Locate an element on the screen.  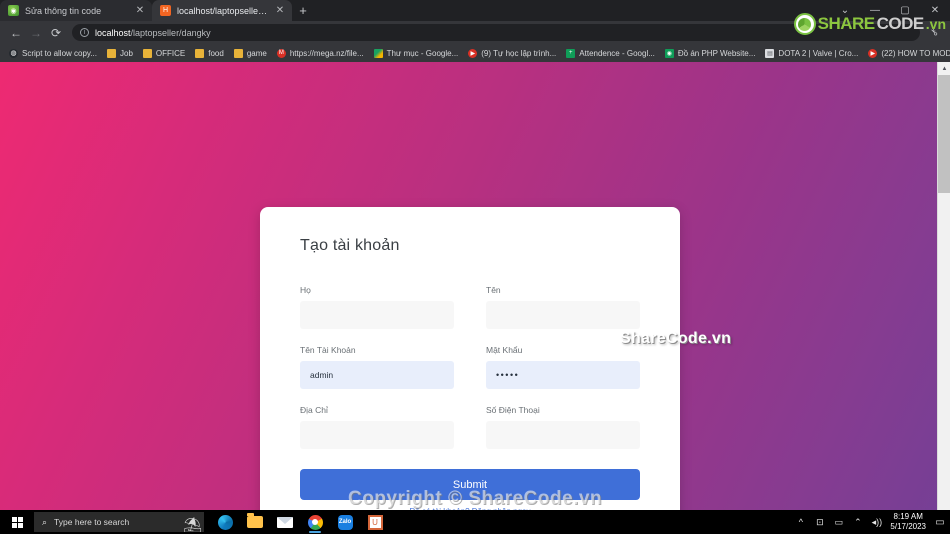
bookmark-label: OFFICE is located at coordinates (170, 53).